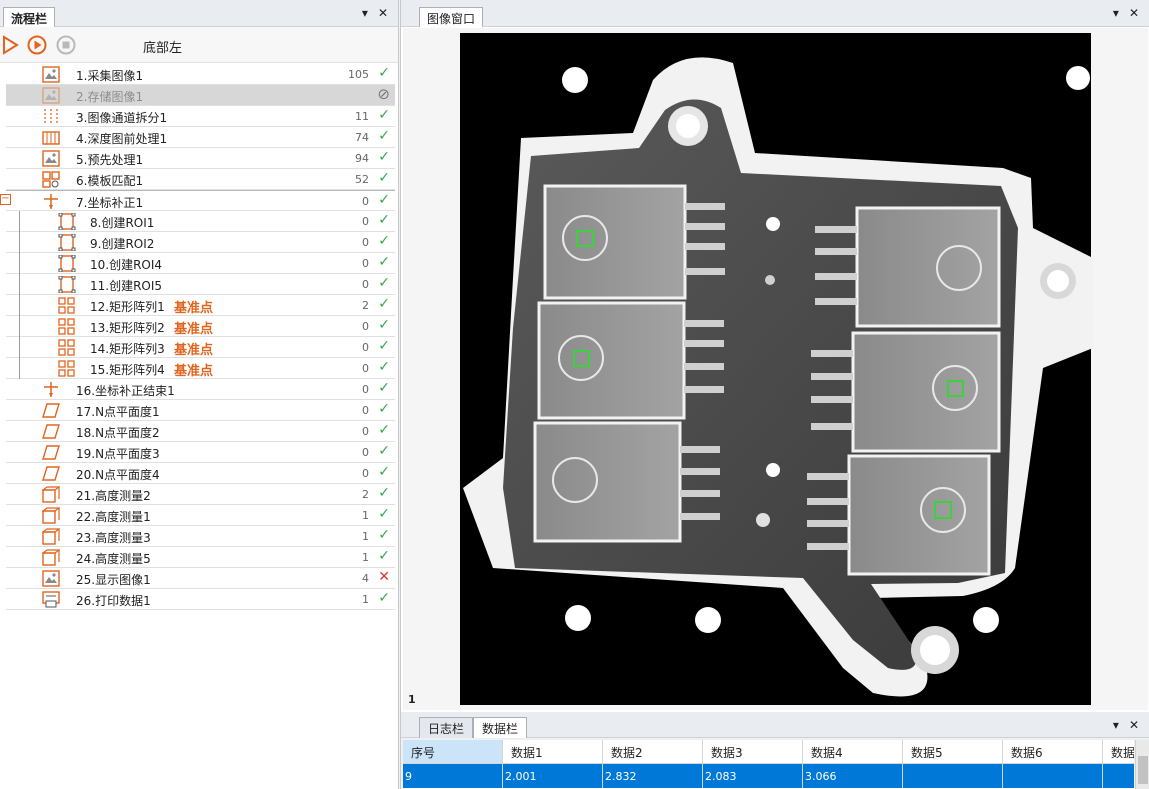 This screenshot has height=789, width=1149. Describe the element at coordinates (110, 203) in the screenshot. I see `flow-item-label: 7.坐标补正1` at that location.